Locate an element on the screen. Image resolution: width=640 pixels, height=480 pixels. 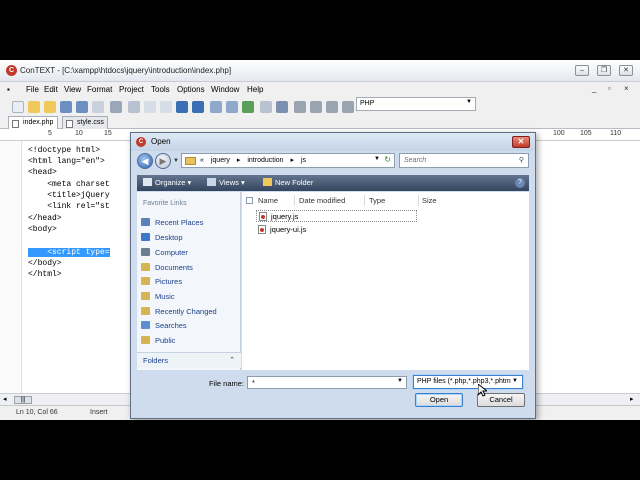
copy-icon is located at coordinates (150, 107).